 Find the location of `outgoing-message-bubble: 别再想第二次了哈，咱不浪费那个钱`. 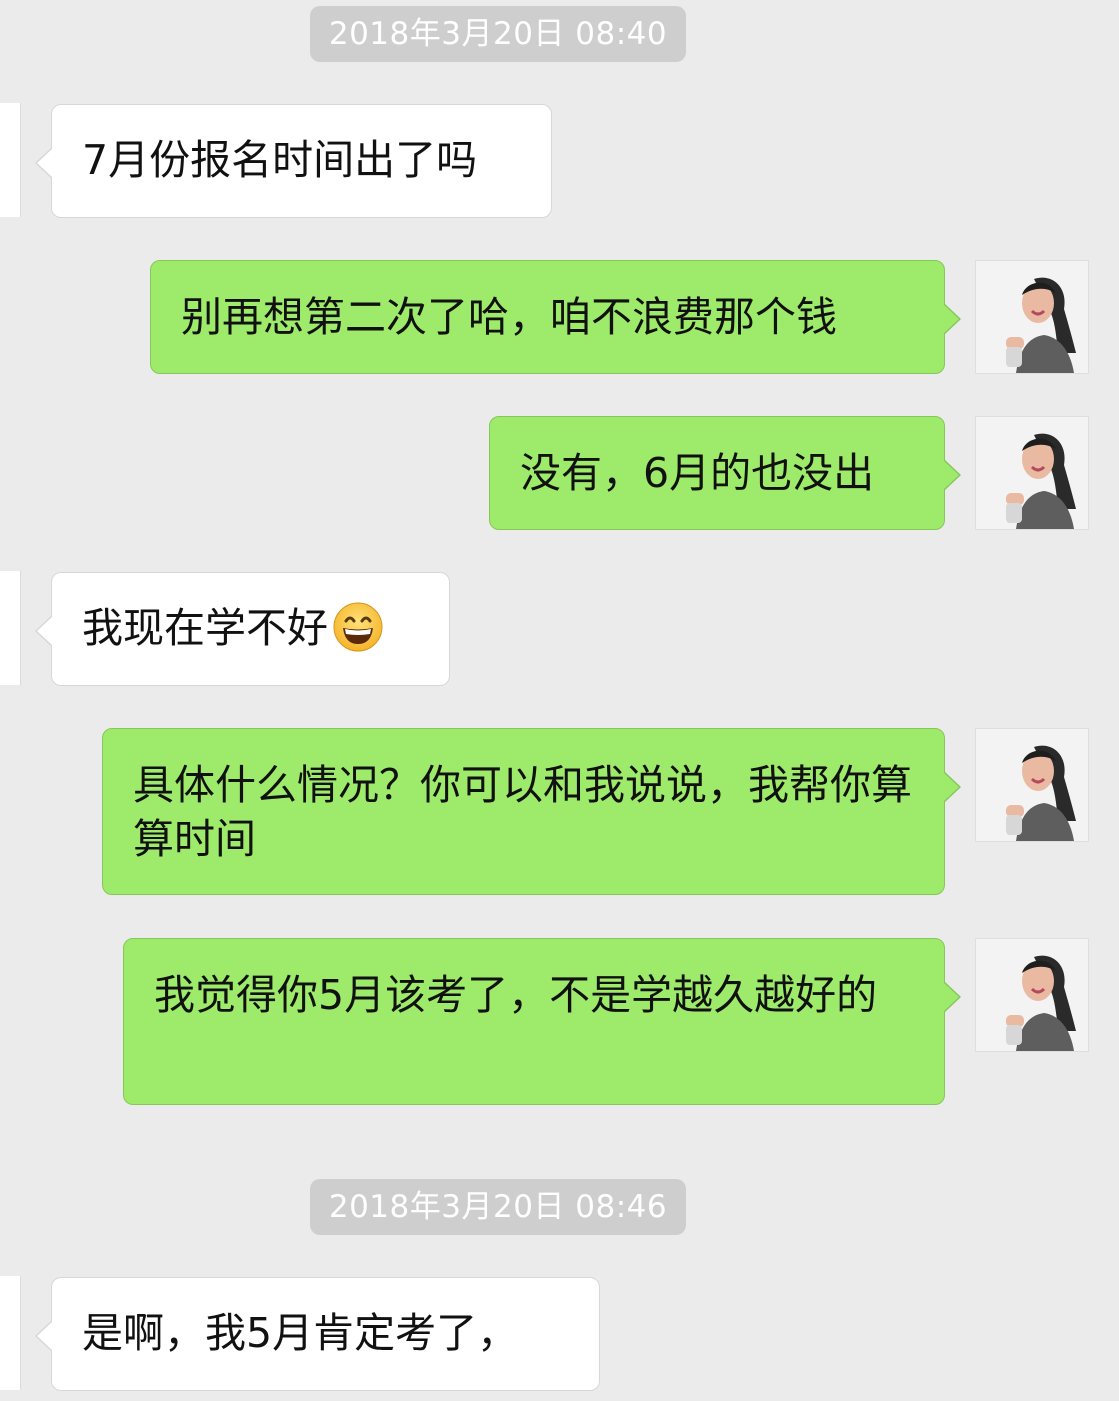

outgoing-message-bubble: 别再想第二次了哈，咱不浪费那个钱 is located at coordinates (555, 317).